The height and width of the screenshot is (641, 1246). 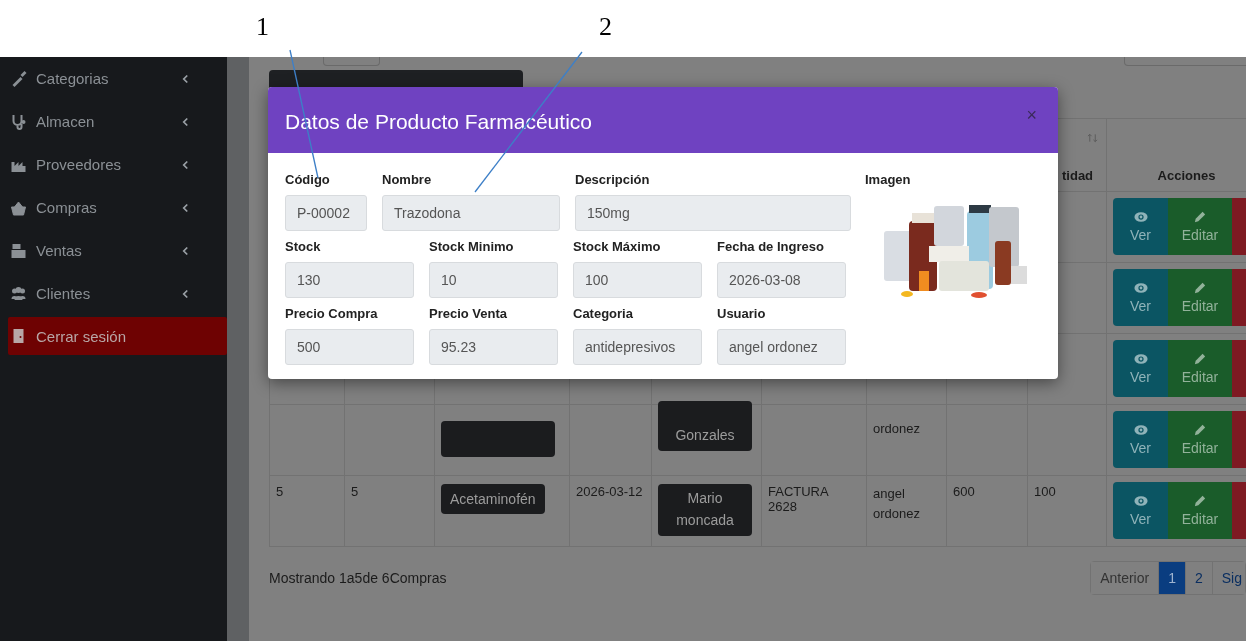 I want to click on field-label: Fecha de Ingreso, so click(x=771, y=246).